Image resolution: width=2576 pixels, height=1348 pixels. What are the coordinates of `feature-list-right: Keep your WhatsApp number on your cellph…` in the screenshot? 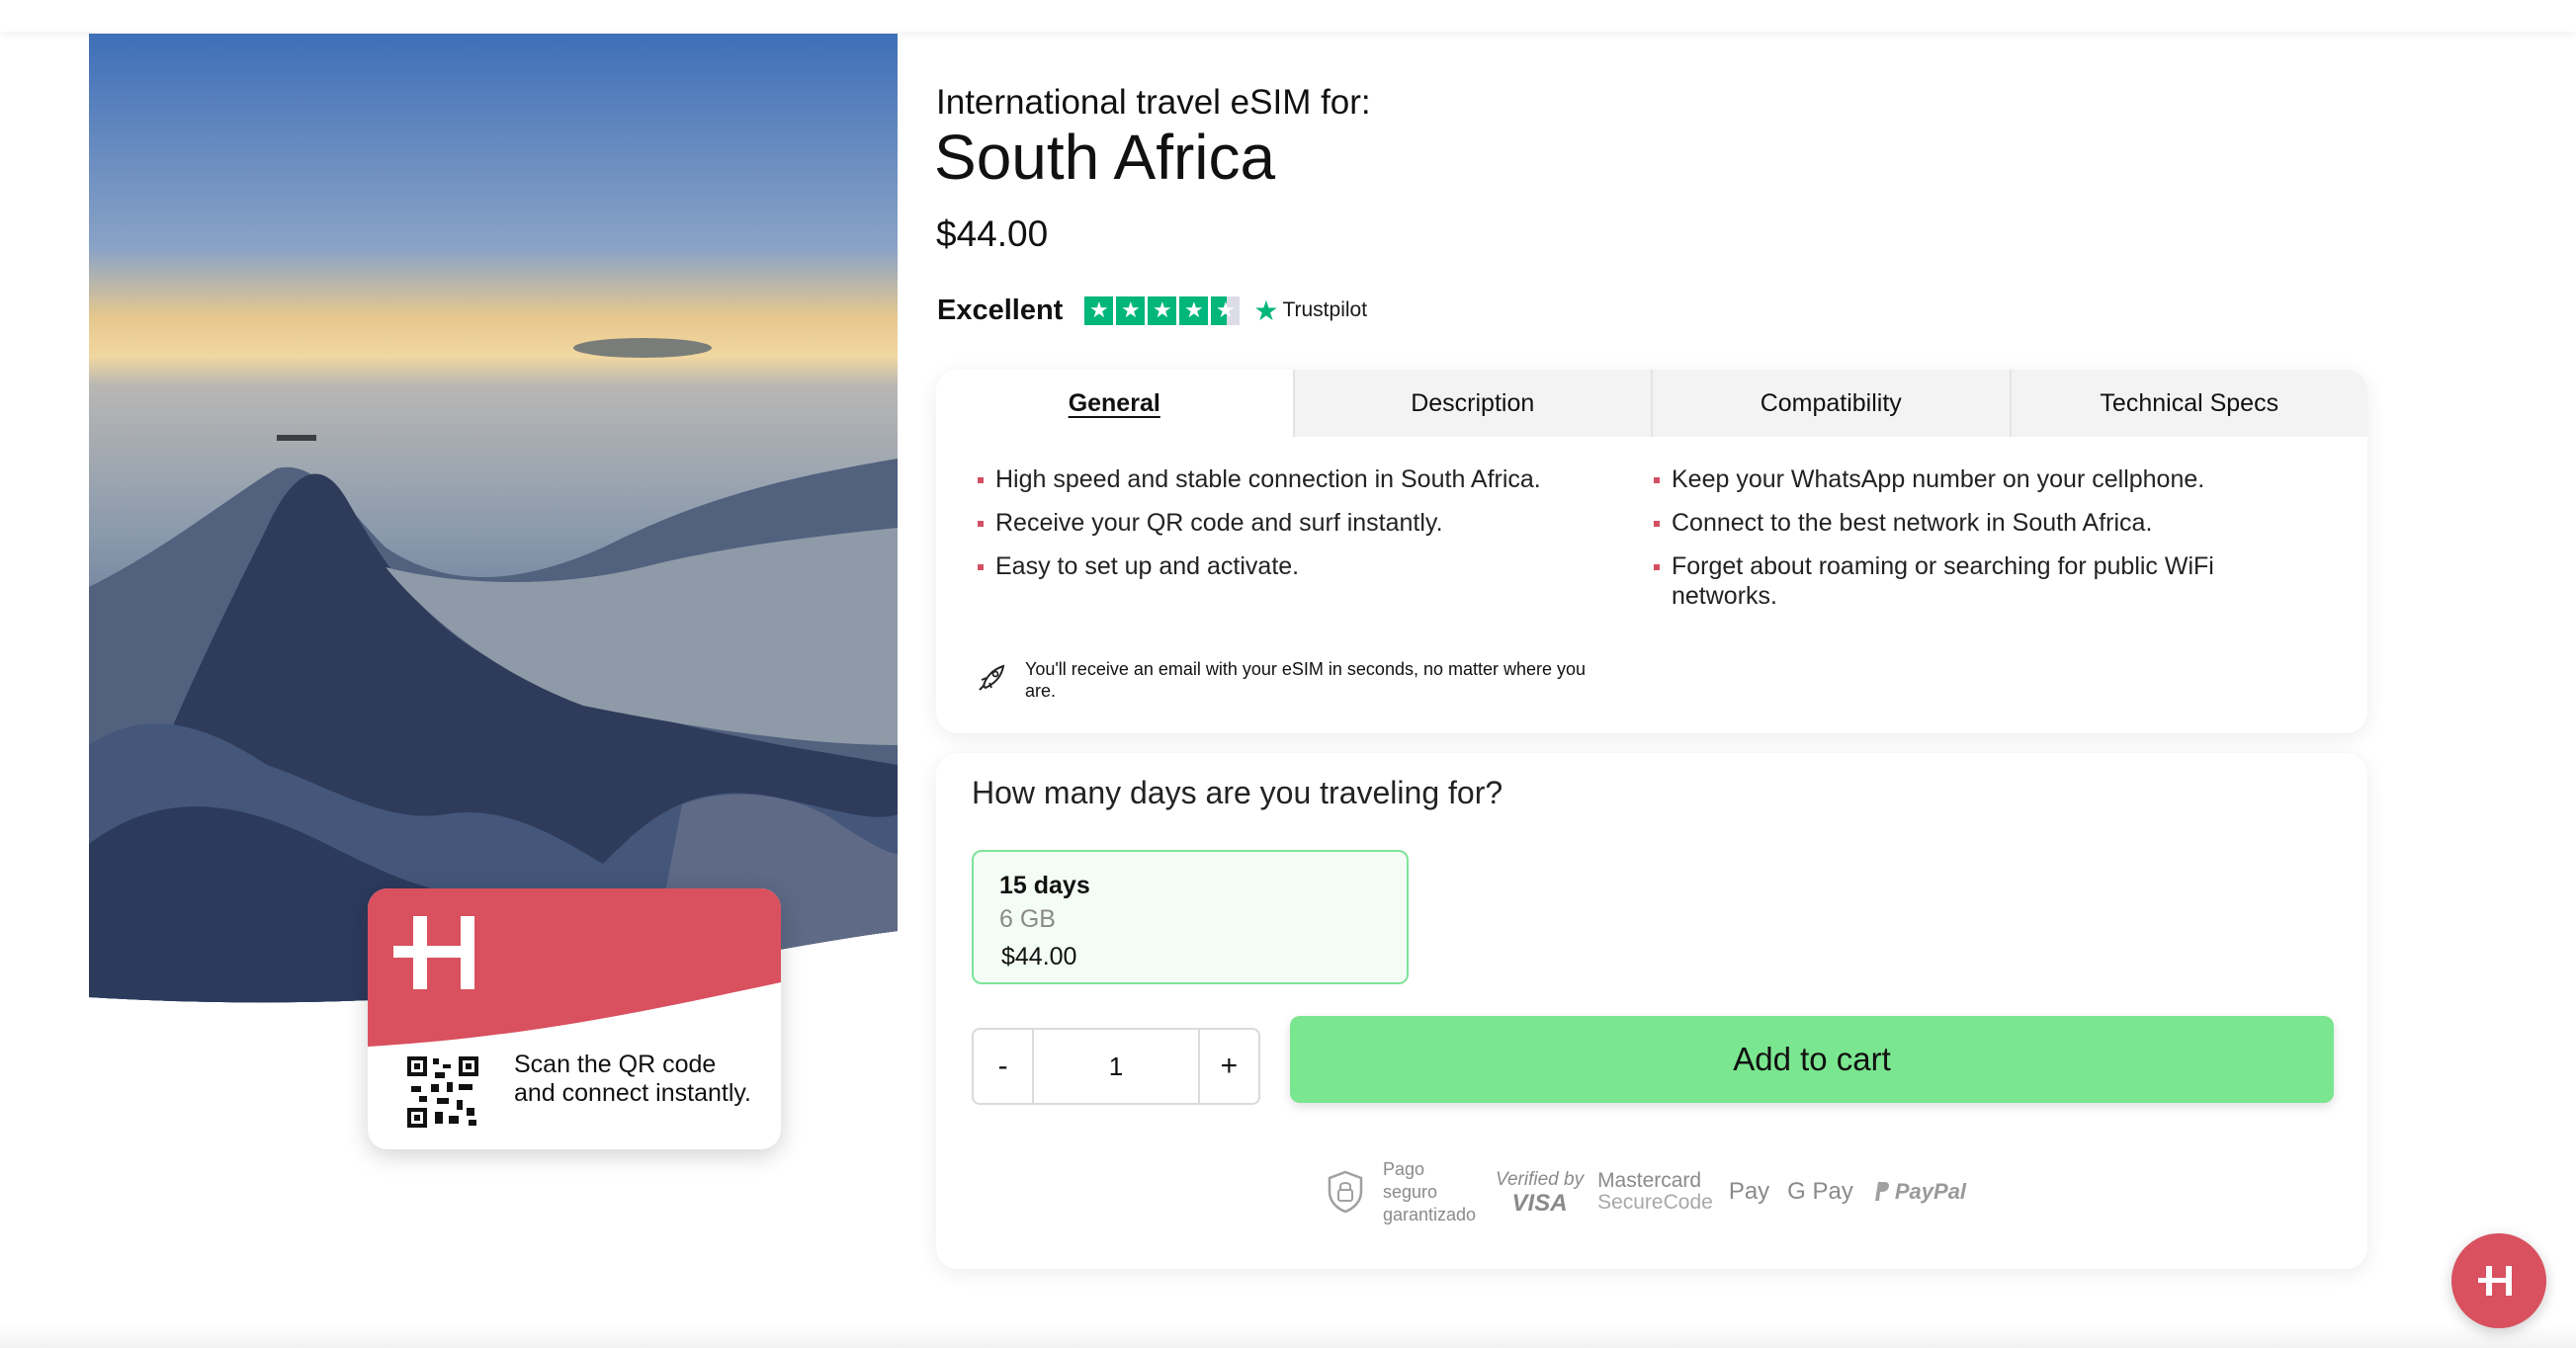 It's located at (1970, 544).